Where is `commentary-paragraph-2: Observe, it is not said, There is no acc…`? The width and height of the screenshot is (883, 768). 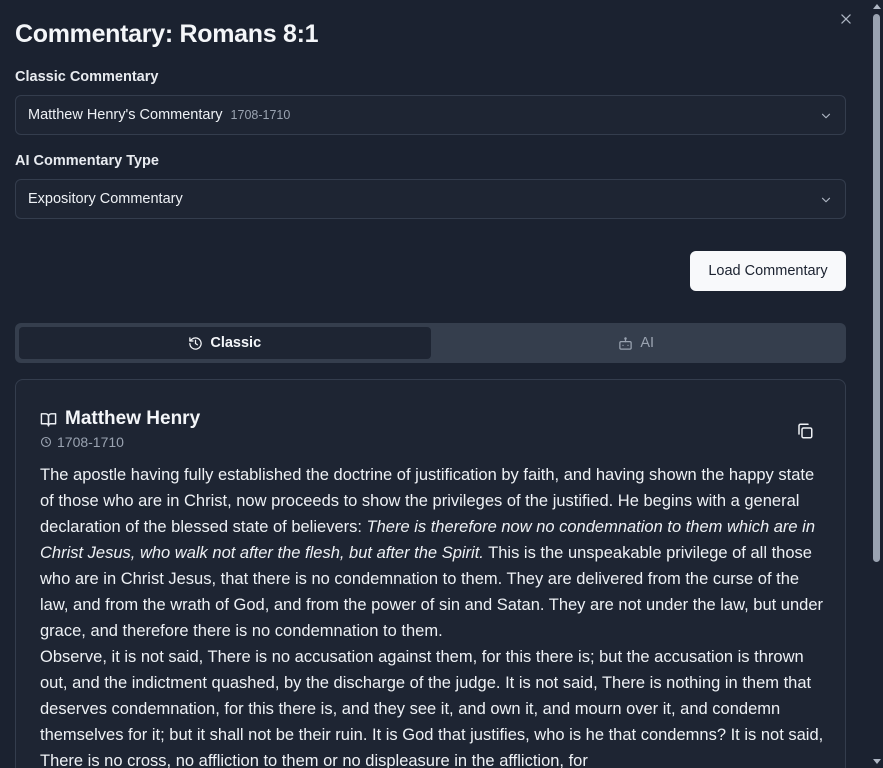 commentary-paragraph-2: Observe, it is not said, There is no acc… is located at coordinates (432, 708).